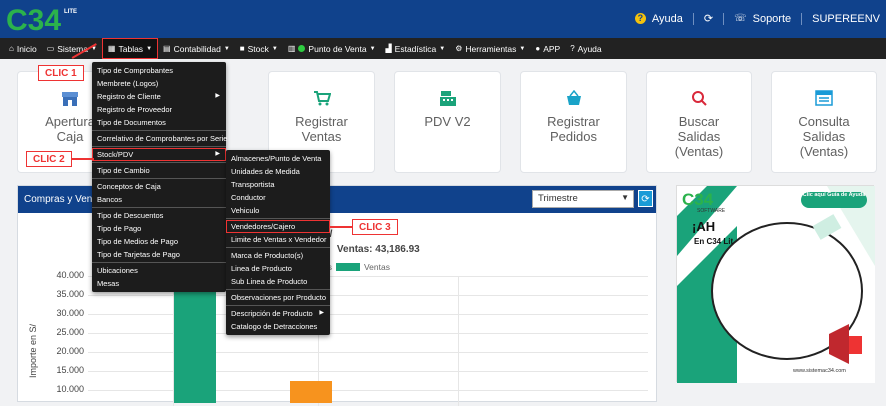 This screenshot has height=406, width=886. What do you see at coordinates (159, 154) in the screenshot?
I see `menu-item-stock-pdv: Stock/PDV ▶` at bounding box center [159, 154].